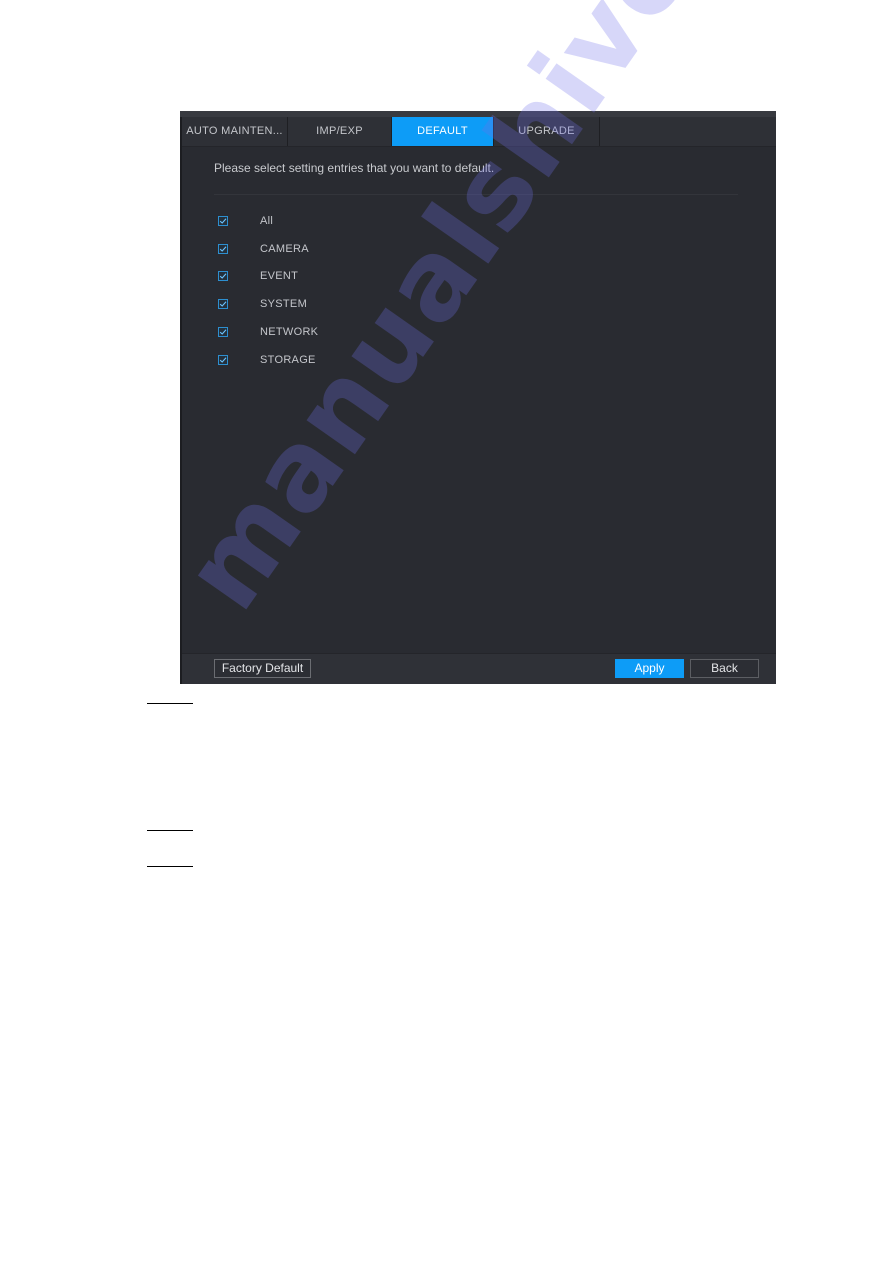  I want to click on option-event: EVENT, so click(268, 277).